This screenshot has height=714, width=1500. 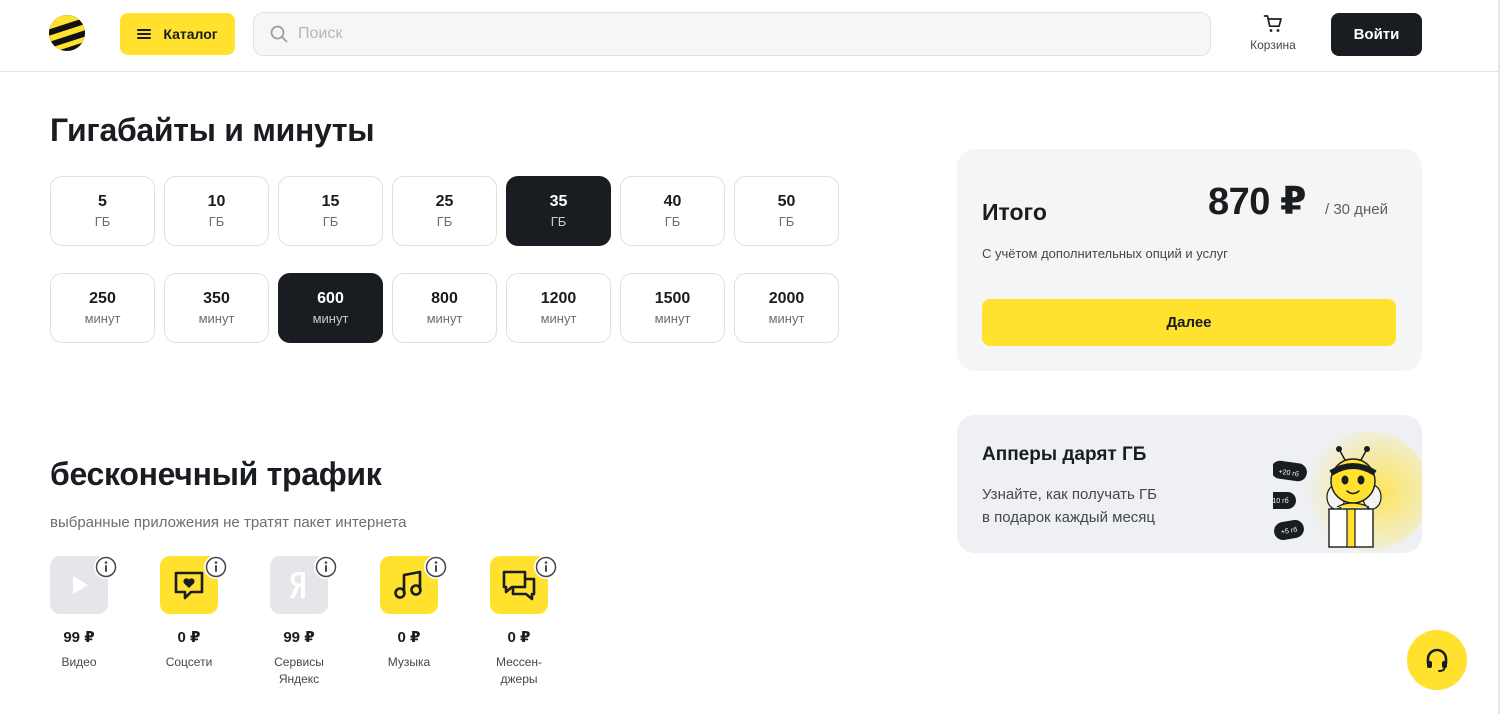 What do you see at coordinates (738, 34) in the screenshot?
I see `search-input` at bounding box center [738, 34].